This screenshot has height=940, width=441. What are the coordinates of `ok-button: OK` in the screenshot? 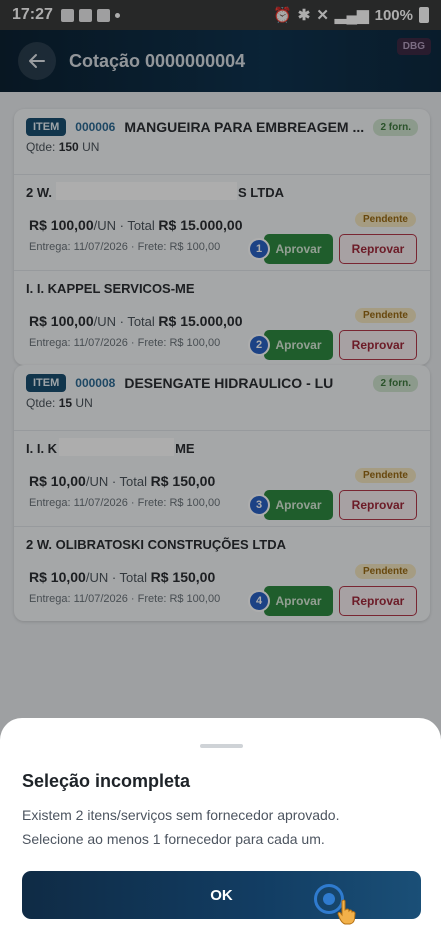 It's located at (221, 895).